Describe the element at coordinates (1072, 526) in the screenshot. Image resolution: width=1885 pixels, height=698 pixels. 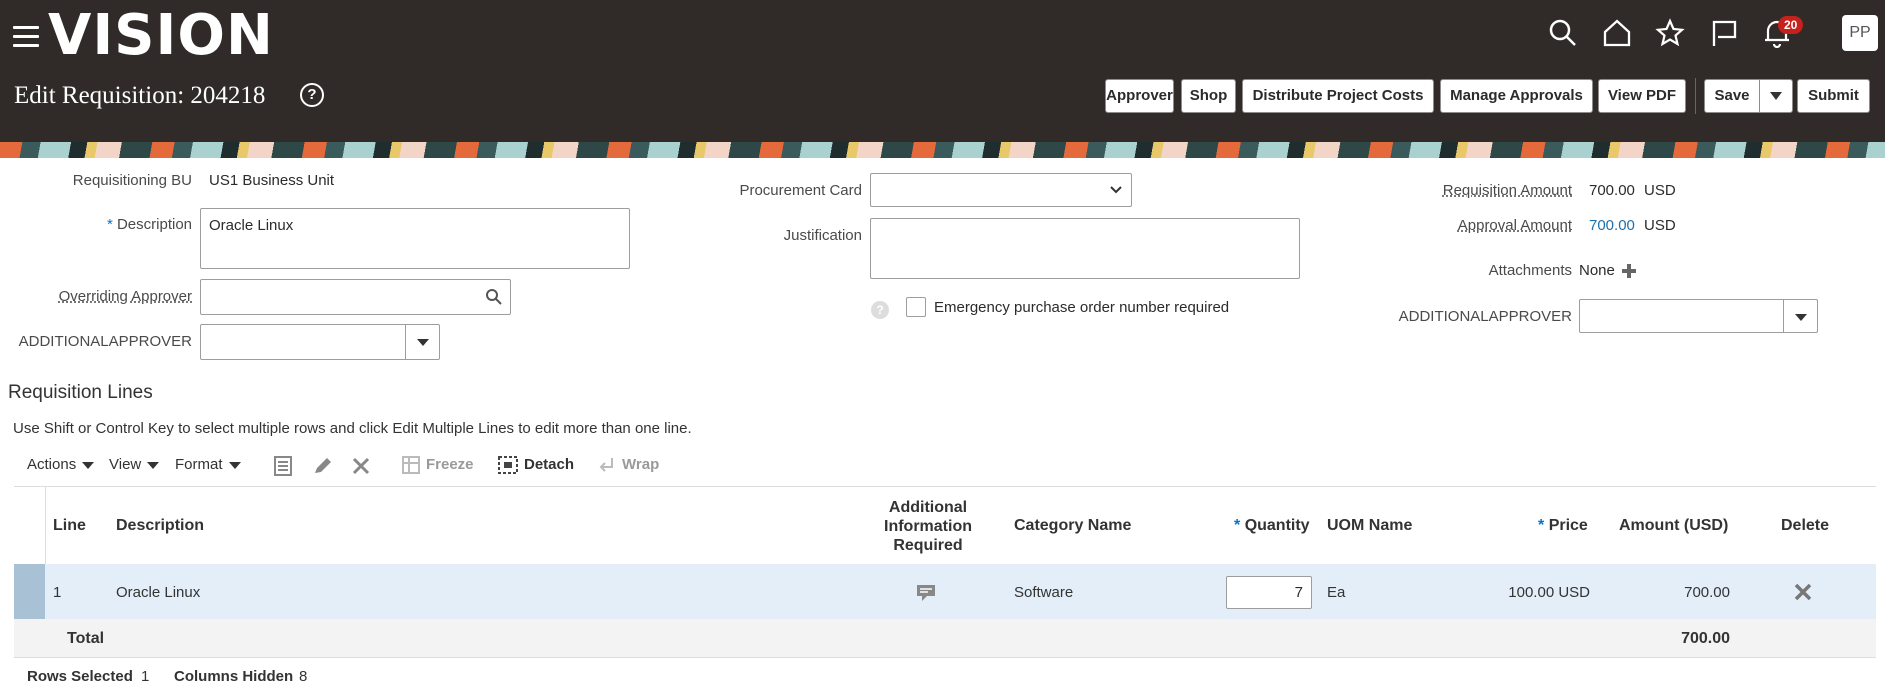
I see `column-header-category-name: Category Name` at that location.